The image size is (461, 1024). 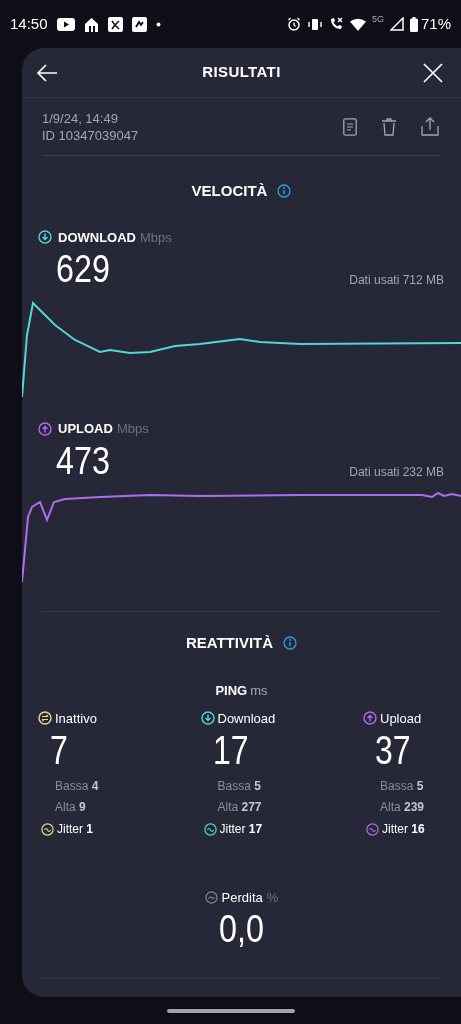 I want to click on metric-label: DOWNLOAD, so click(x=97, y=237).